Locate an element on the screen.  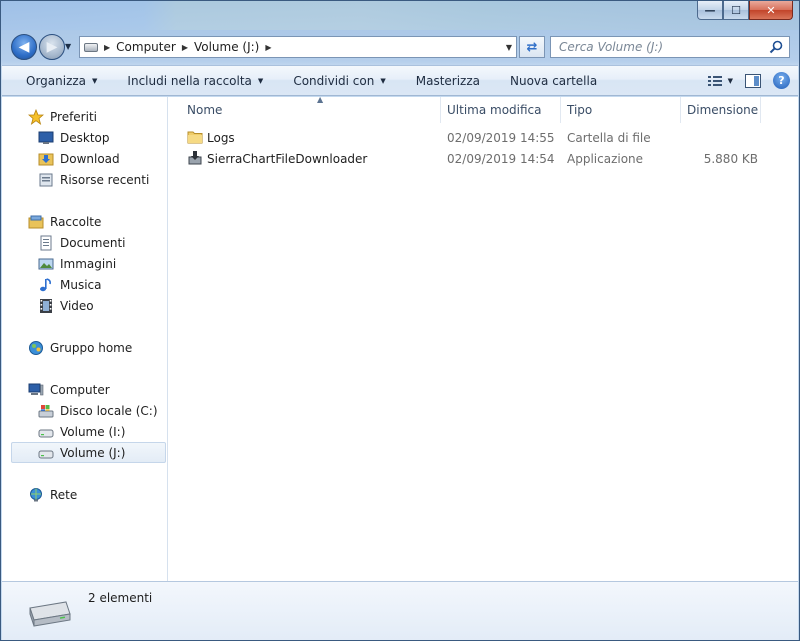
organize-label: Organizza is located at coordinates (56, 80).